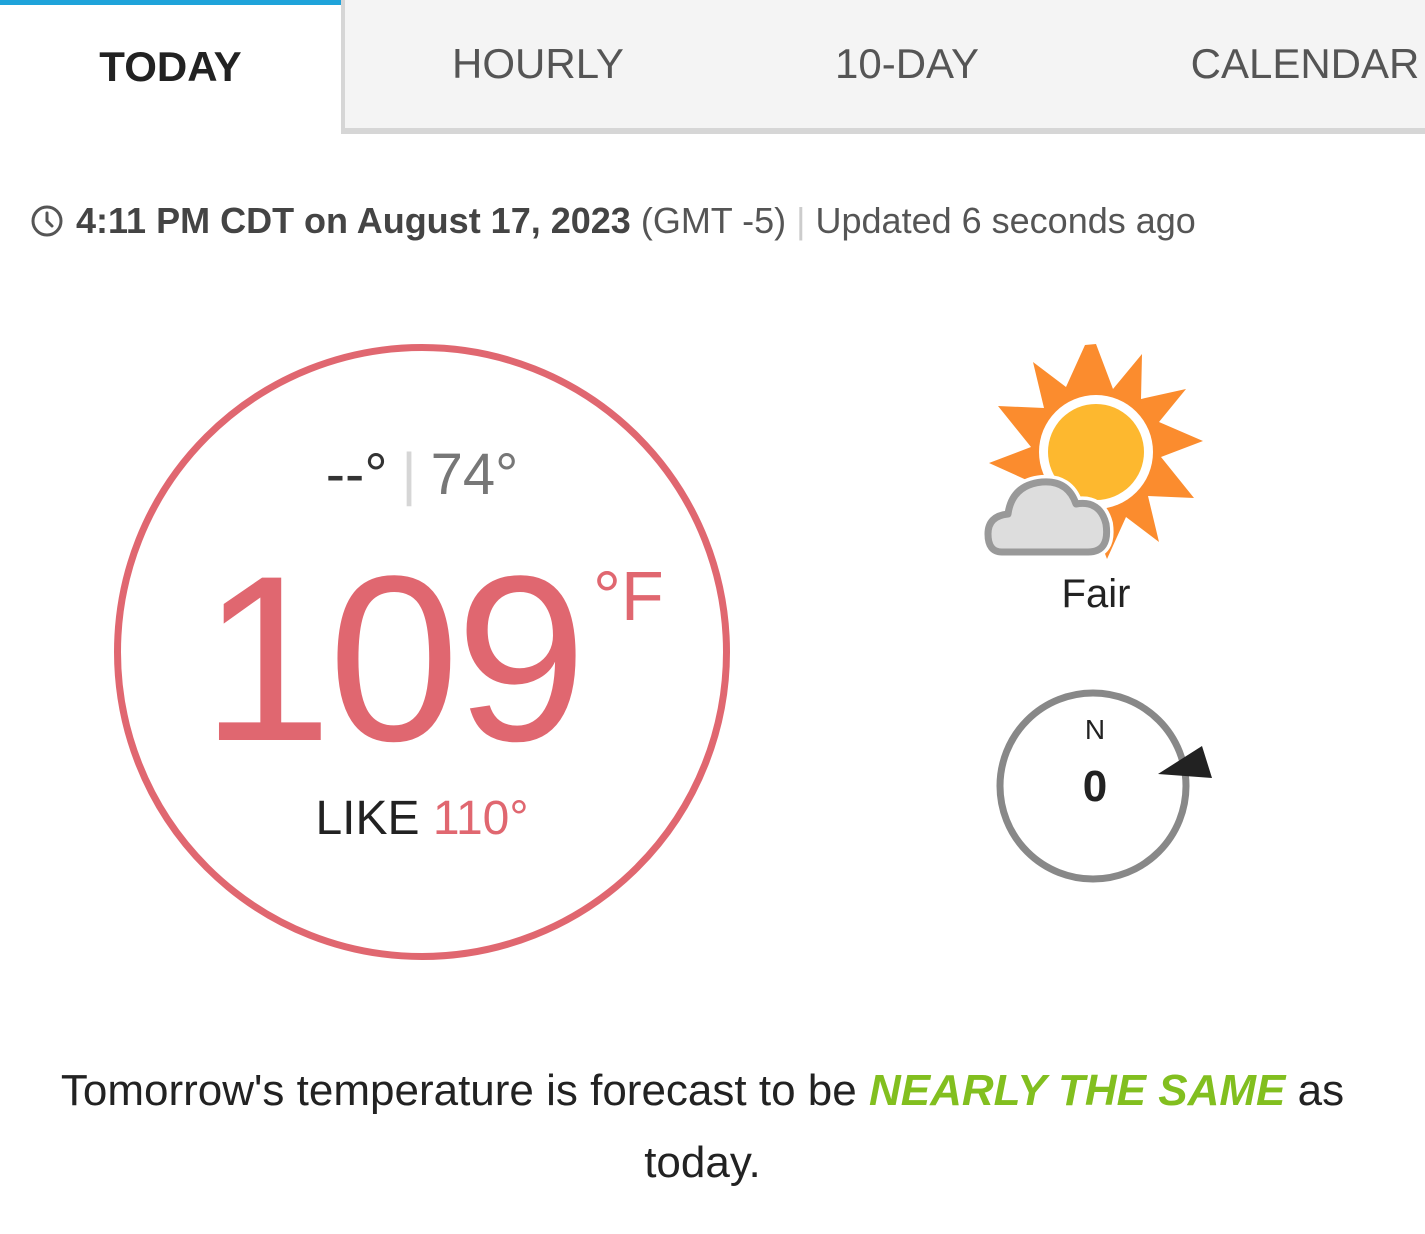  What do you see at coordinates (422, 818) in the screenshot?
I see `feels-like: LIKE 110°` at bounding box center [422, 818].